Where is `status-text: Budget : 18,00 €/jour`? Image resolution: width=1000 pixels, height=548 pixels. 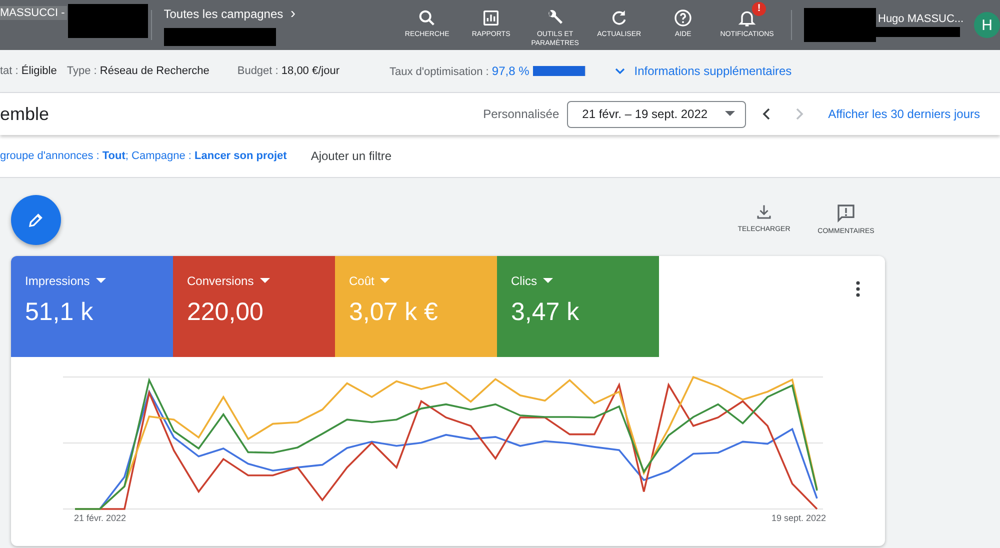 status-text: Budget : 18,00 €/jour is located at coordinates (288, 71).